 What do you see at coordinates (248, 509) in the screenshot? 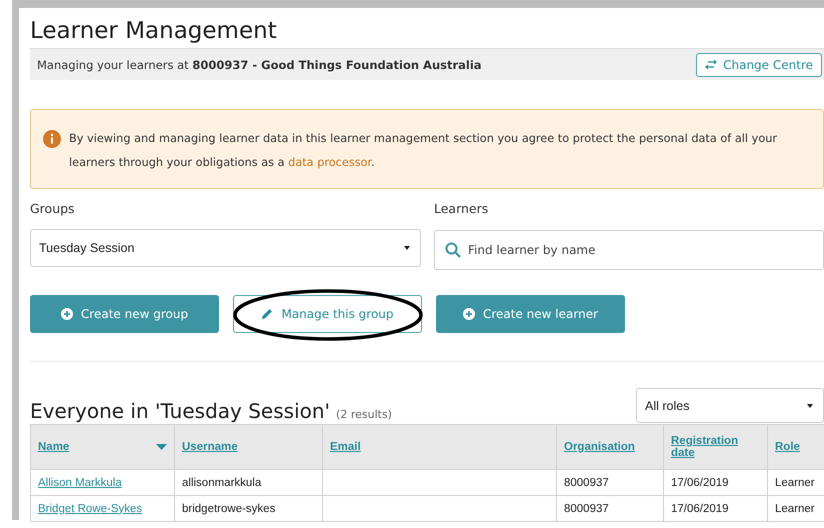
I see `table-cell: bridgetrowe-sykes` at bounding box center [248, 509].